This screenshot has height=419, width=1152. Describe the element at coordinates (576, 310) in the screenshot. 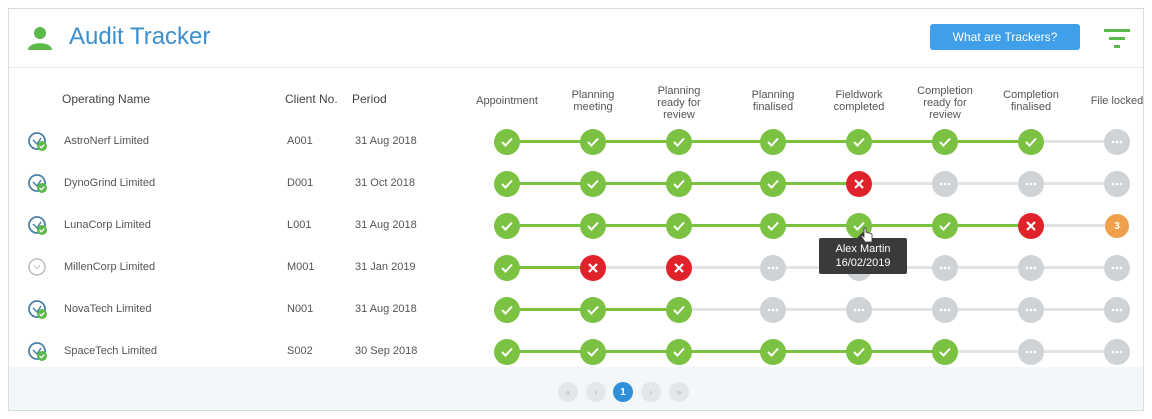

I see `table-row: NovaTech Limited N001 31 Aug 2018` at that location.